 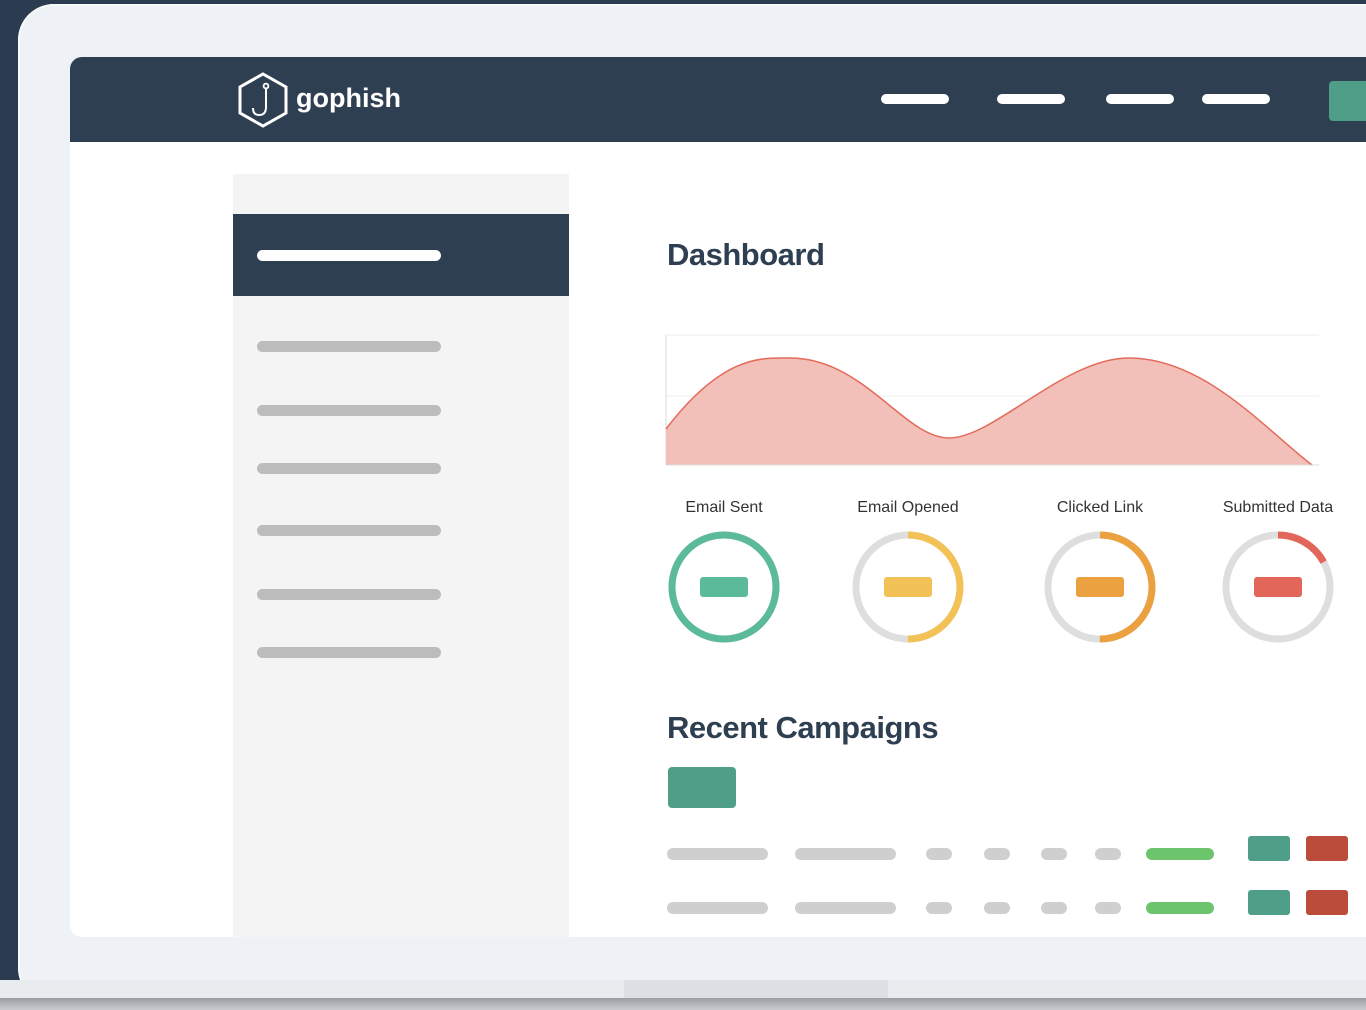 I want to click on nav-user-button, so click(x=1347, y=101).